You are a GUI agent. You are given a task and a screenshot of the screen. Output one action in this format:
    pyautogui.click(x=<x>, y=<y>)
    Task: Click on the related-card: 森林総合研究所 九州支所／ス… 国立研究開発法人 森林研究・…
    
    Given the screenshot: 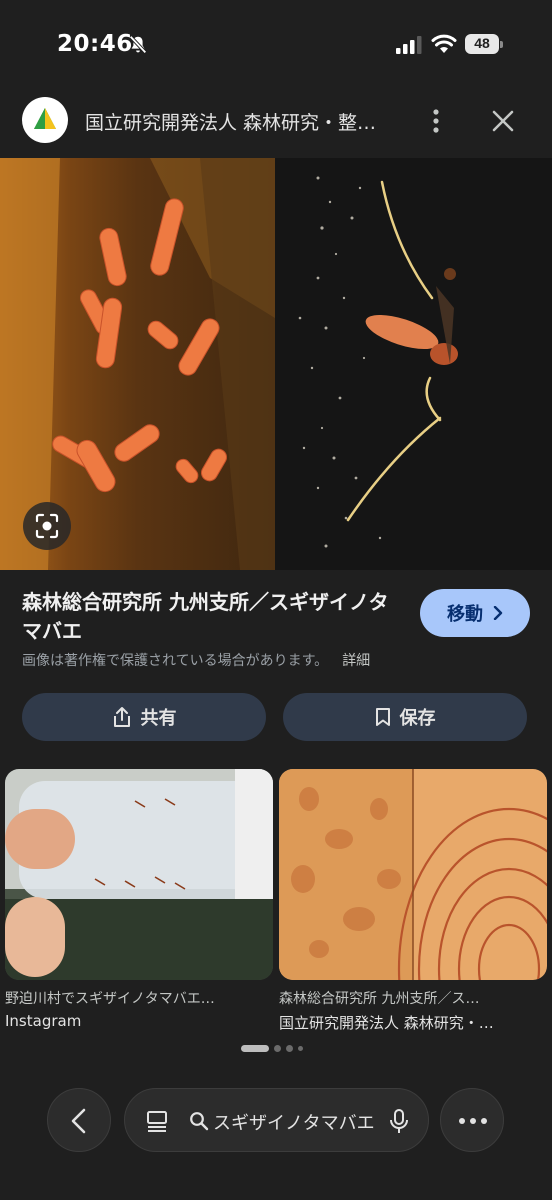 What is the action you would take?
    pyautogui.click(x=413, y=901)
    